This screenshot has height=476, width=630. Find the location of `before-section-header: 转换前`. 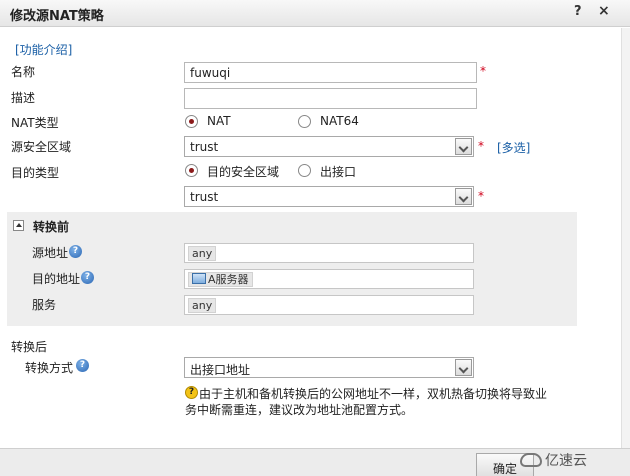

before-section-header: 转换前 is located at coordinates (51, 227).